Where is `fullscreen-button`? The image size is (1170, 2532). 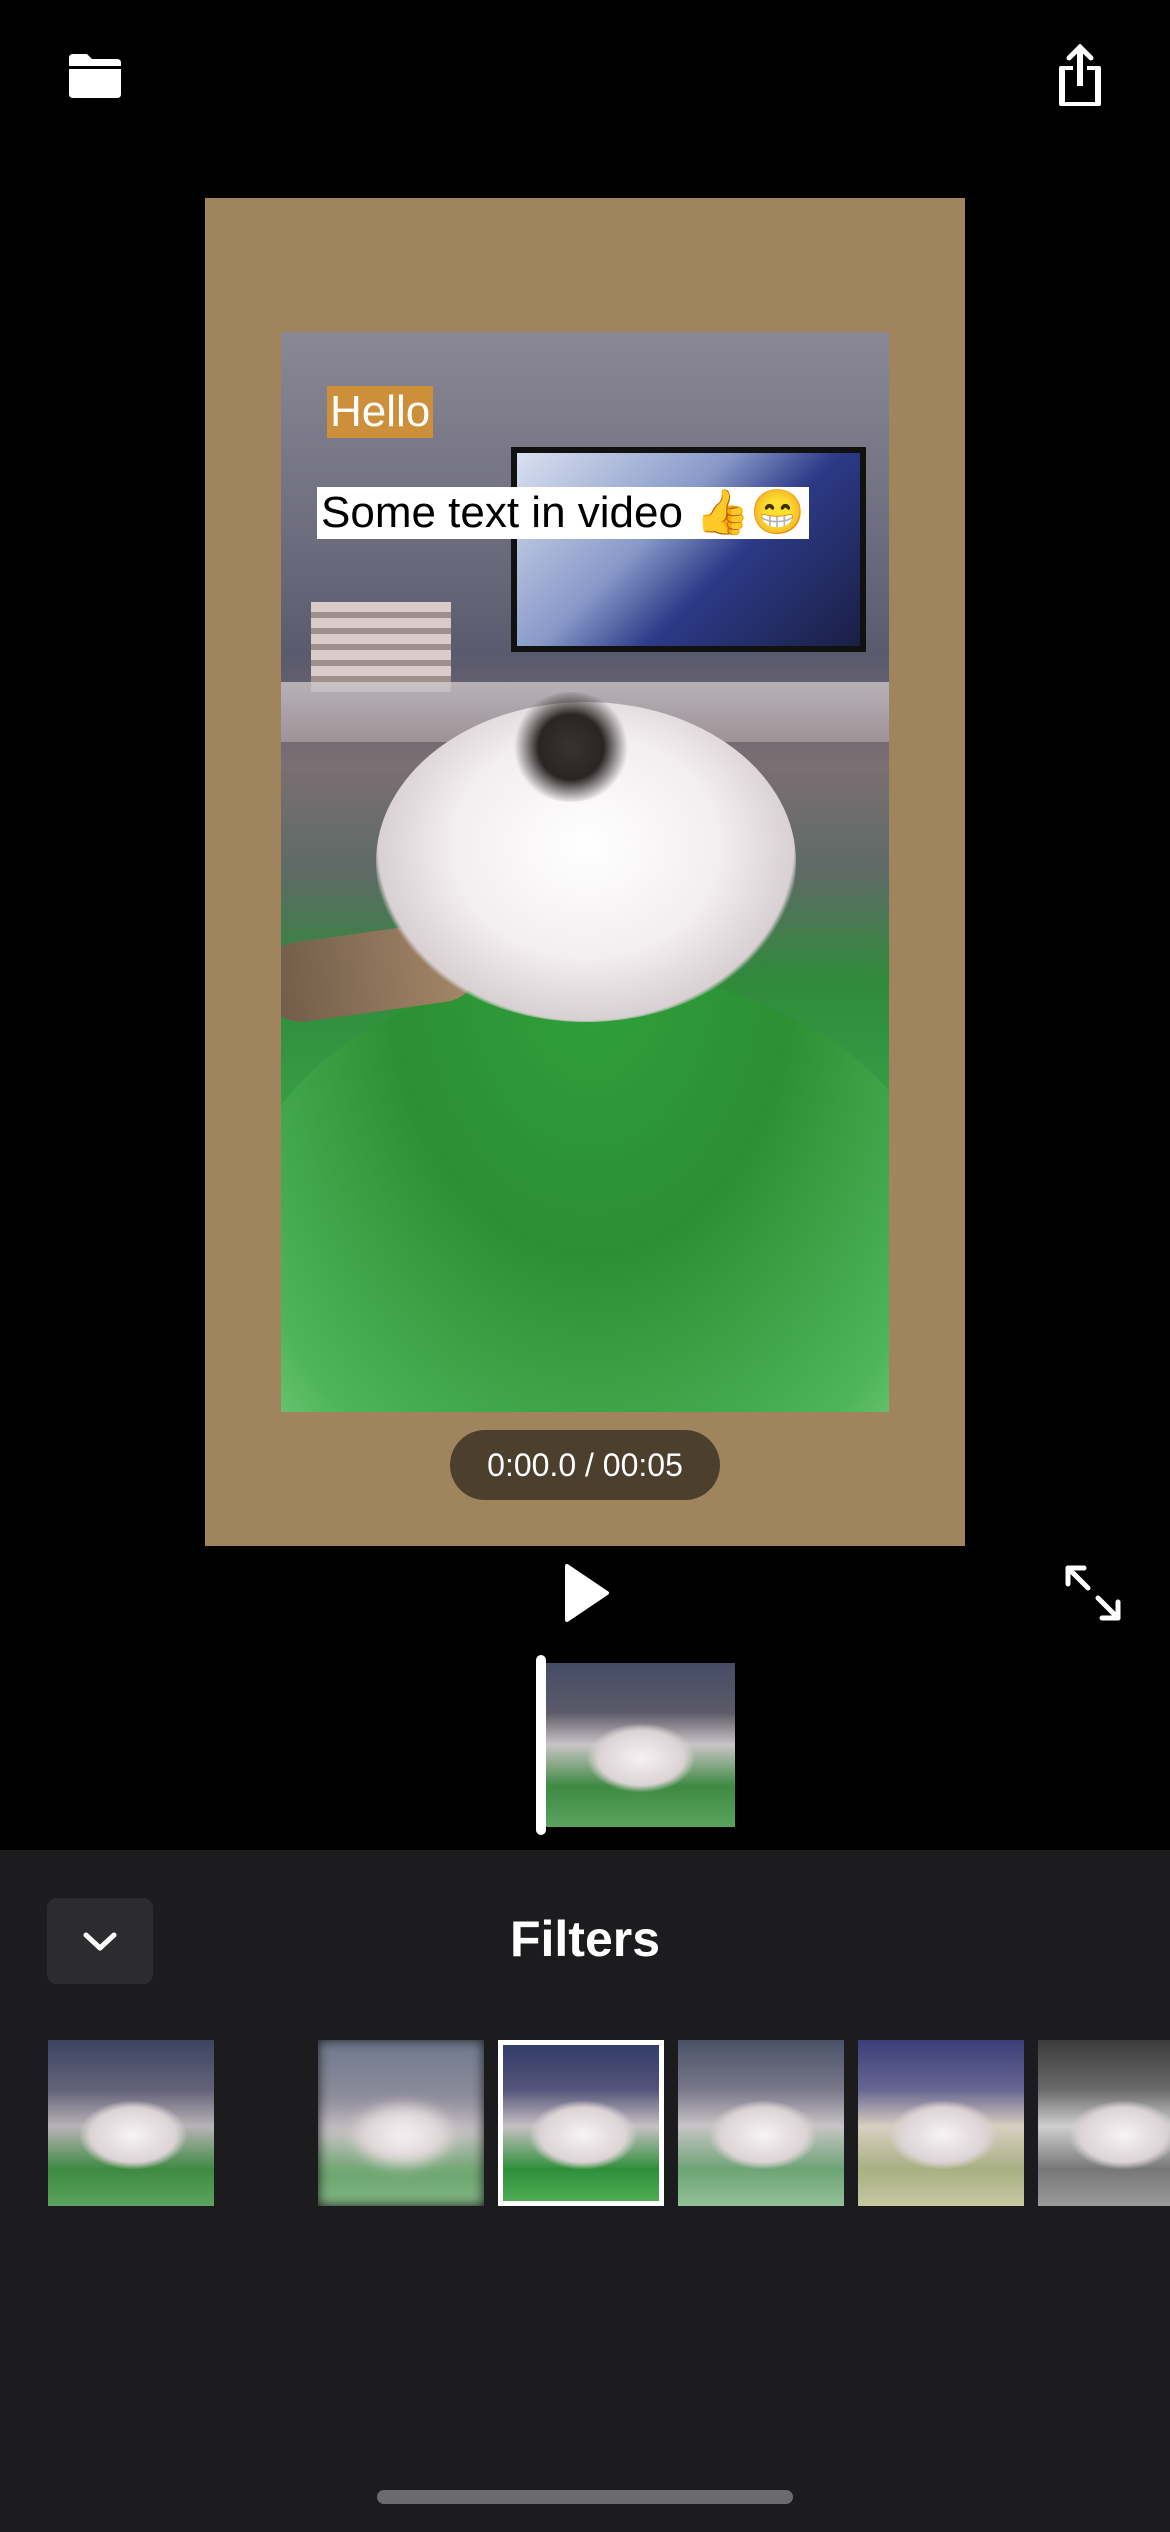 fullscreen-button is located at coordinates (1093, 1593).